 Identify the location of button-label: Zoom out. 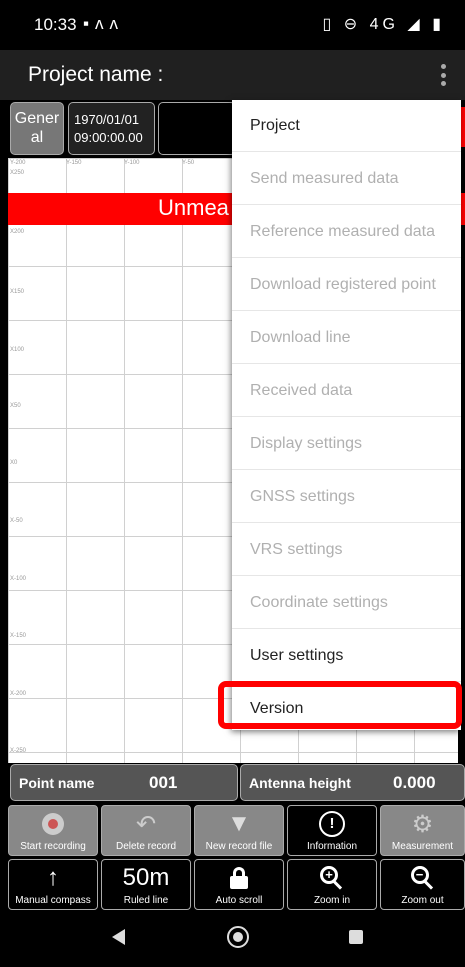
(422, 900).